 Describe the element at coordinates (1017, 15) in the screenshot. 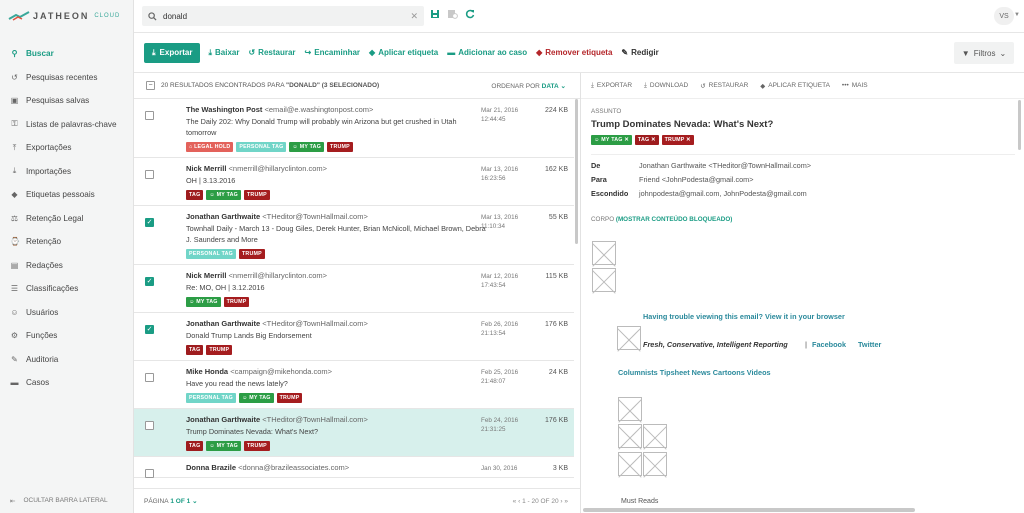

I see `user-menu-chevron-icon: ▼` at that location.